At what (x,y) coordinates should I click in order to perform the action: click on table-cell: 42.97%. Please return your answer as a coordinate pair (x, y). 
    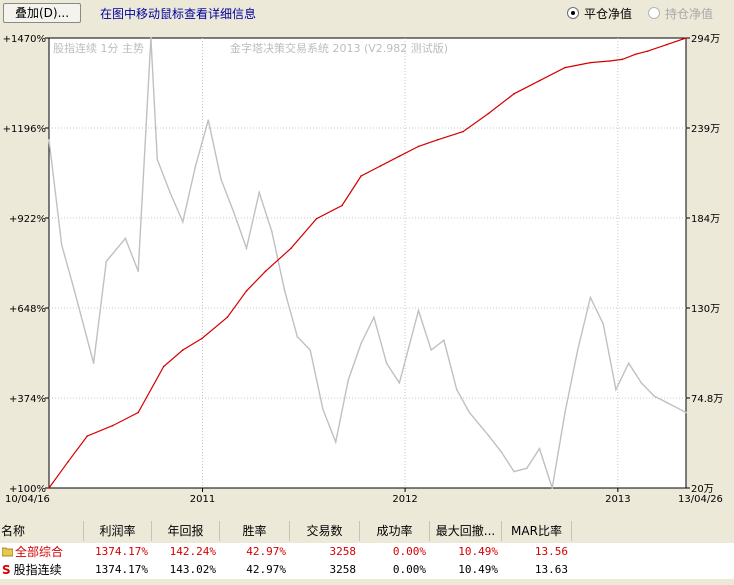
    Looking at the image, I should click on (266, 551).